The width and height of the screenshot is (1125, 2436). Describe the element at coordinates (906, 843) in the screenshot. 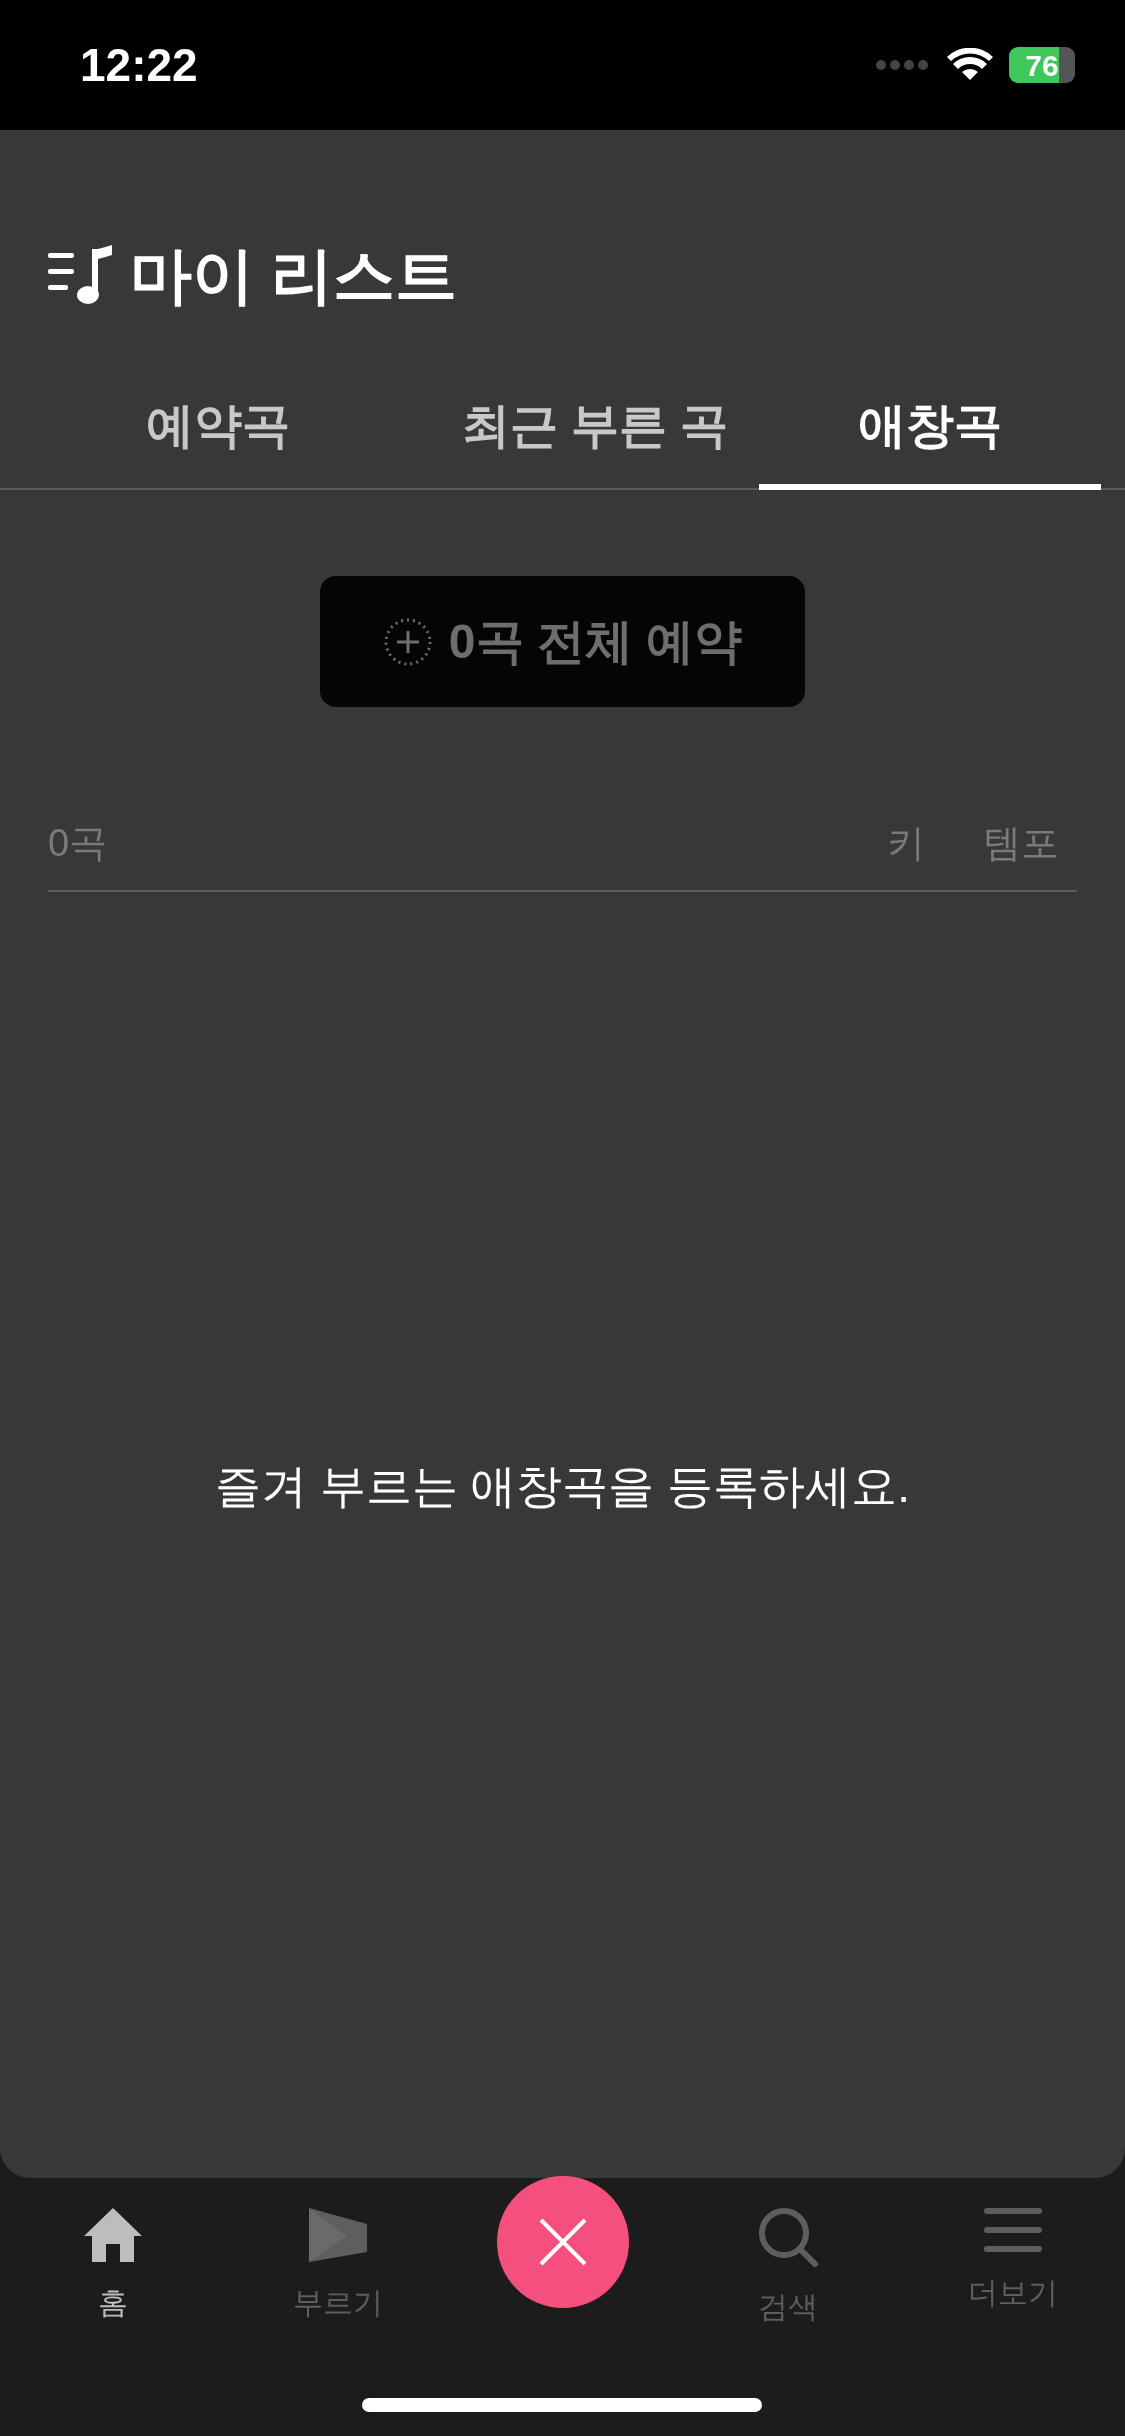

I see `column-header: 키` at that location.